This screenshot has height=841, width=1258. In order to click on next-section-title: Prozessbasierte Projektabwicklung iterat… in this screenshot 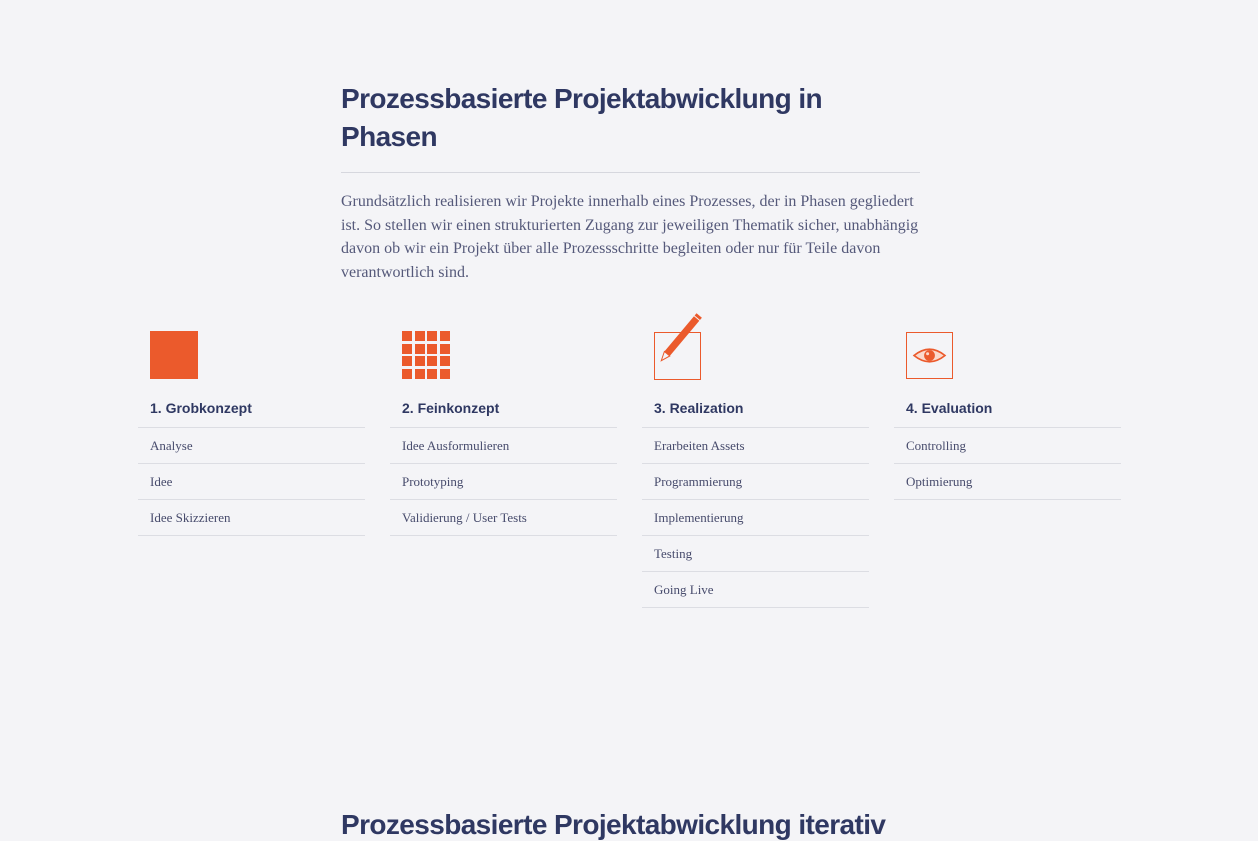, I will do `click(613, 825)`.